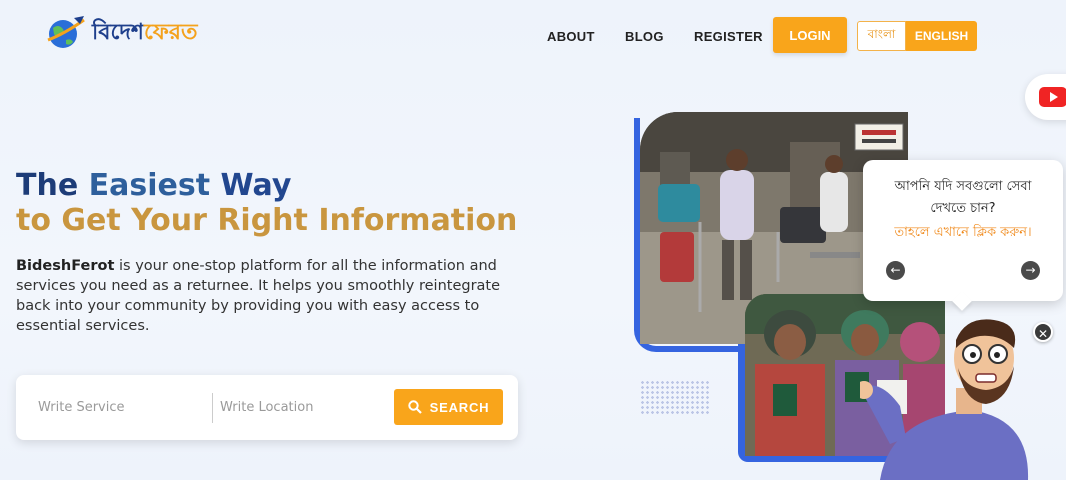 Image resolution: width=1066 pixels, height=480 pixels. What do you see at coordinates (1052, 97) in the screenshot?
I see `youtube-icon` at bounding box center [1052, 97].